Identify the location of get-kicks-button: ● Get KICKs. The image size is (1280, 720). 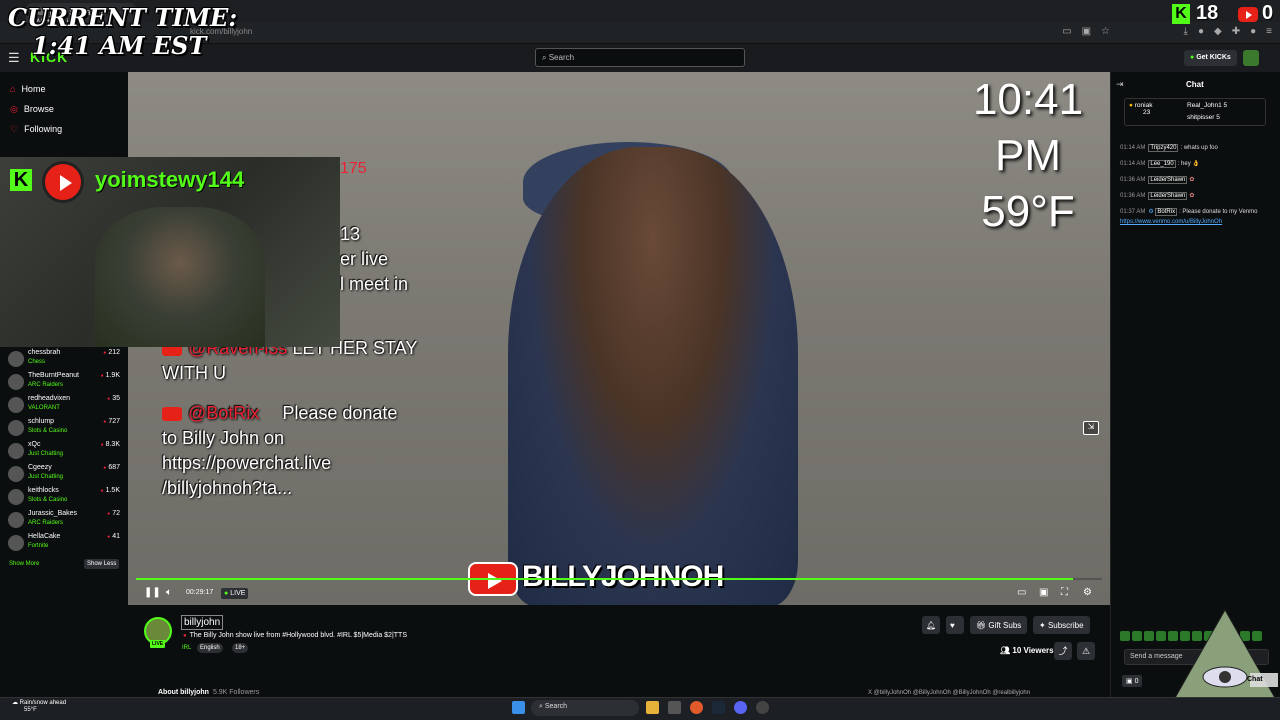
(1210, 58).